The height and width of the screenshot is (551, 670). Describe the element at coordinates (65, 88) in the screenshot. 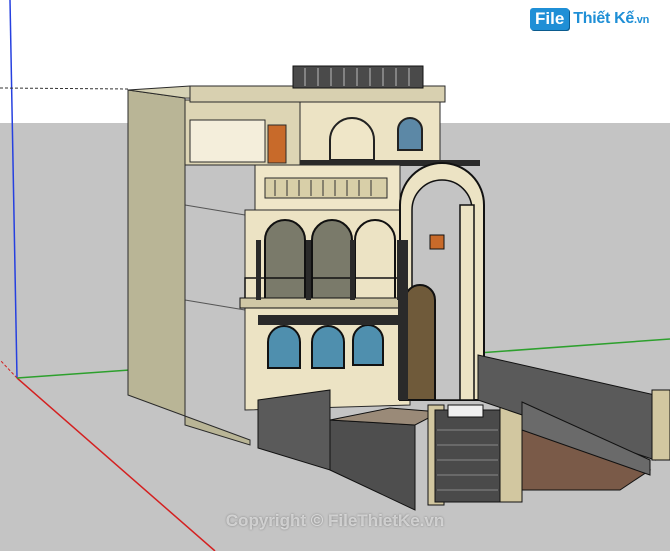

I see `green-axis-dashed` at that location.